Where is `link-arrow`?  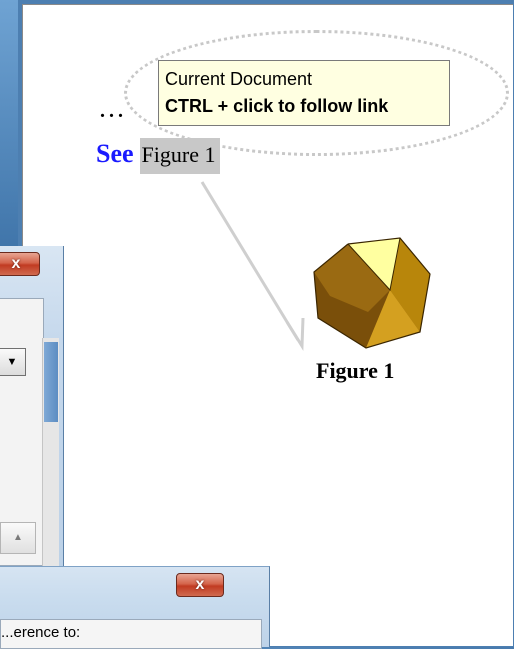 link-arrow is located at coordinates (252, 266).